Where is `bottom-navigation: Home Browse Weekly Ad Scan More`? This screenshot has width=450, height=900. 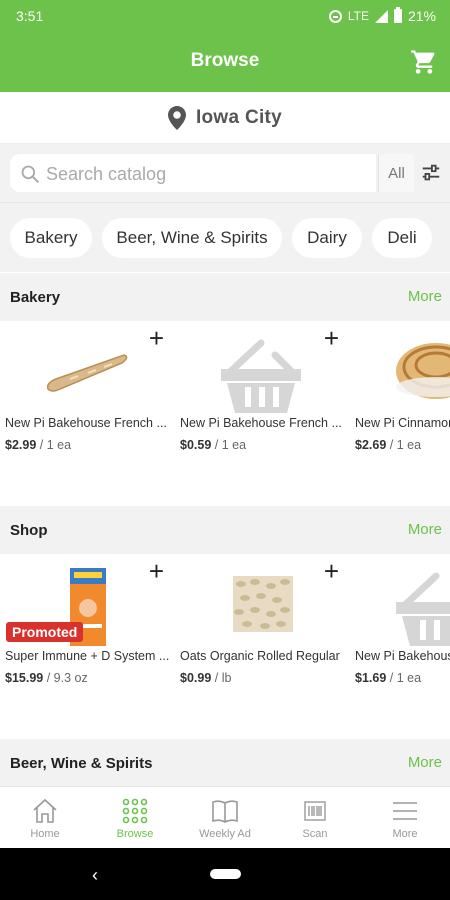 bottom-navigation: Home Browse Weekly Ad Scan More is located at coordinates (225, 817).